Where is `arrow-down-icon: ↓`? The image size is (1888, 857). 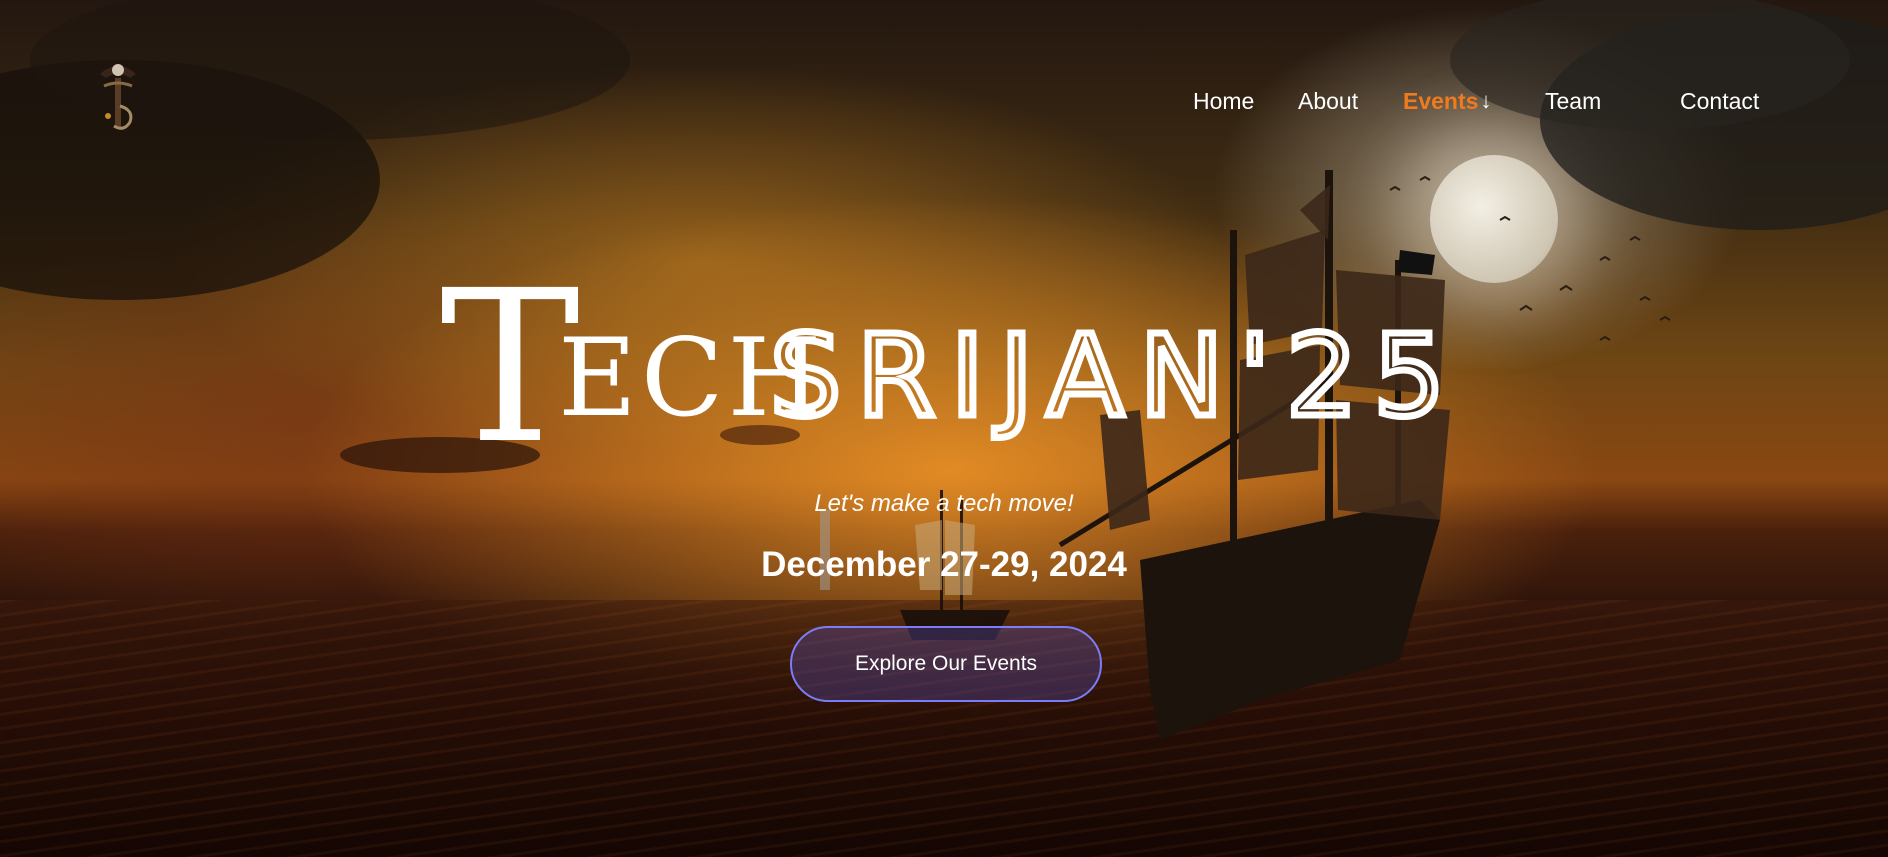
arrow-down-icon: ↓ is located at coordinates (1486, 100).